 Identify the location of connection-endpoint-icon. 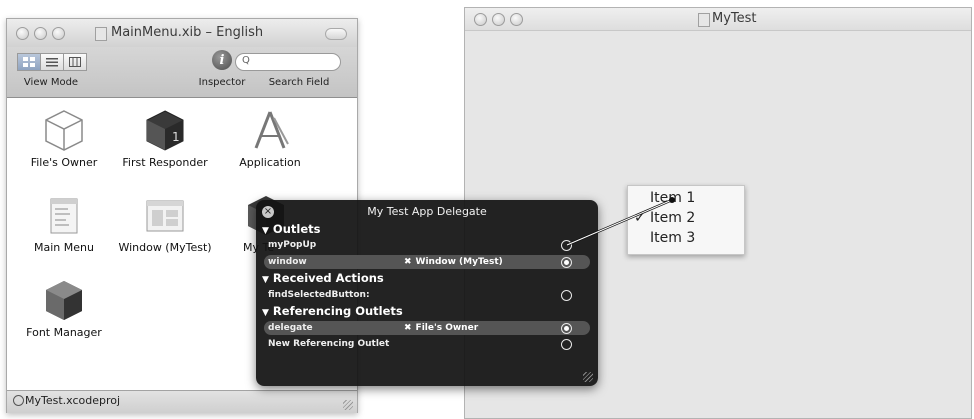
(672, 200).